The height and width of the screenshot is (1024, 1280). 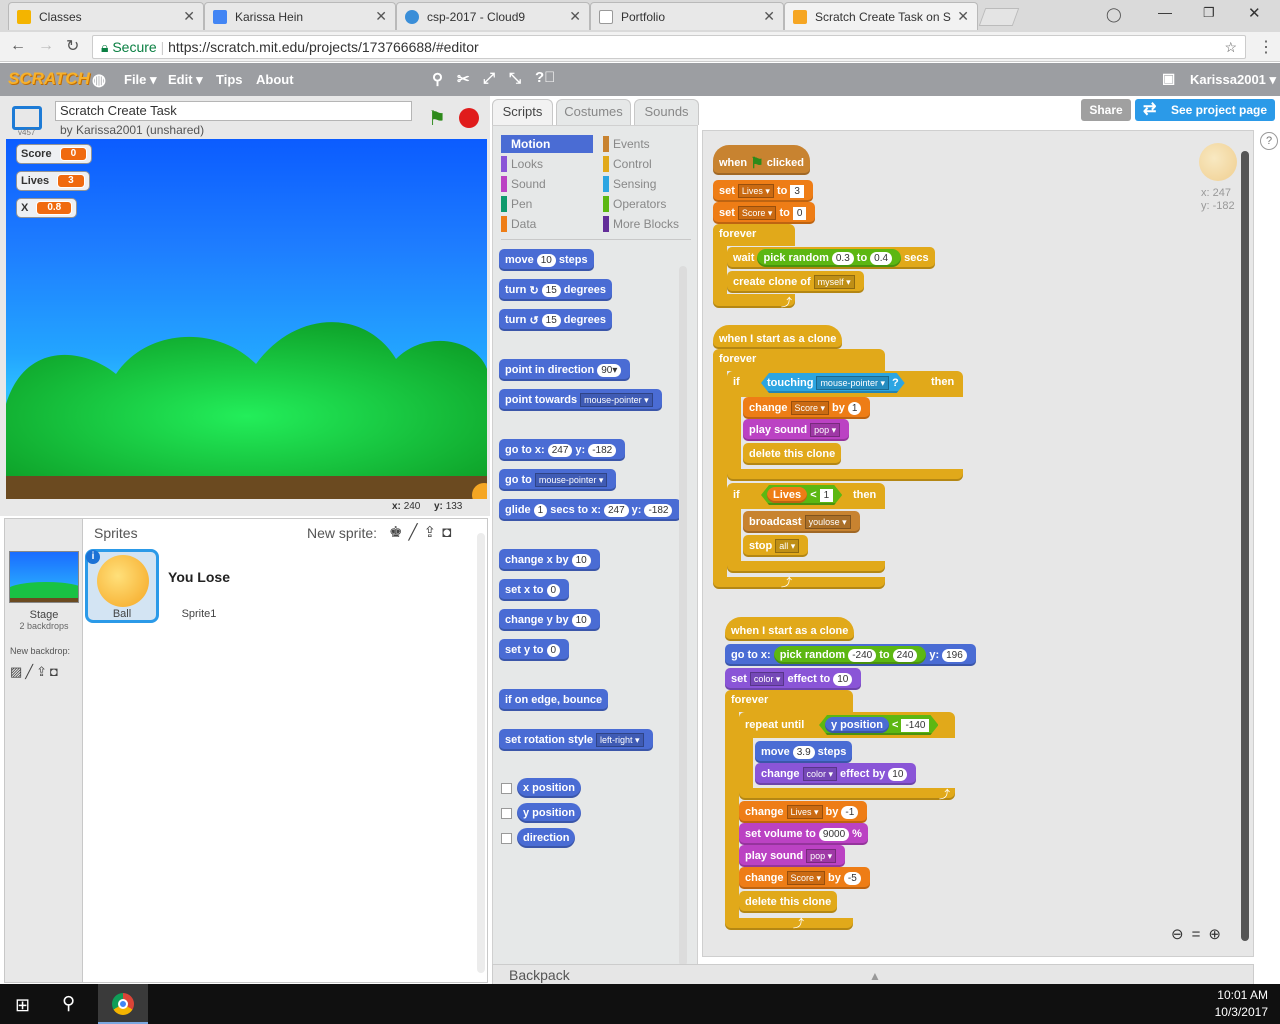 I want to click on reporter-direction: direction, so click(x=546, y=838).